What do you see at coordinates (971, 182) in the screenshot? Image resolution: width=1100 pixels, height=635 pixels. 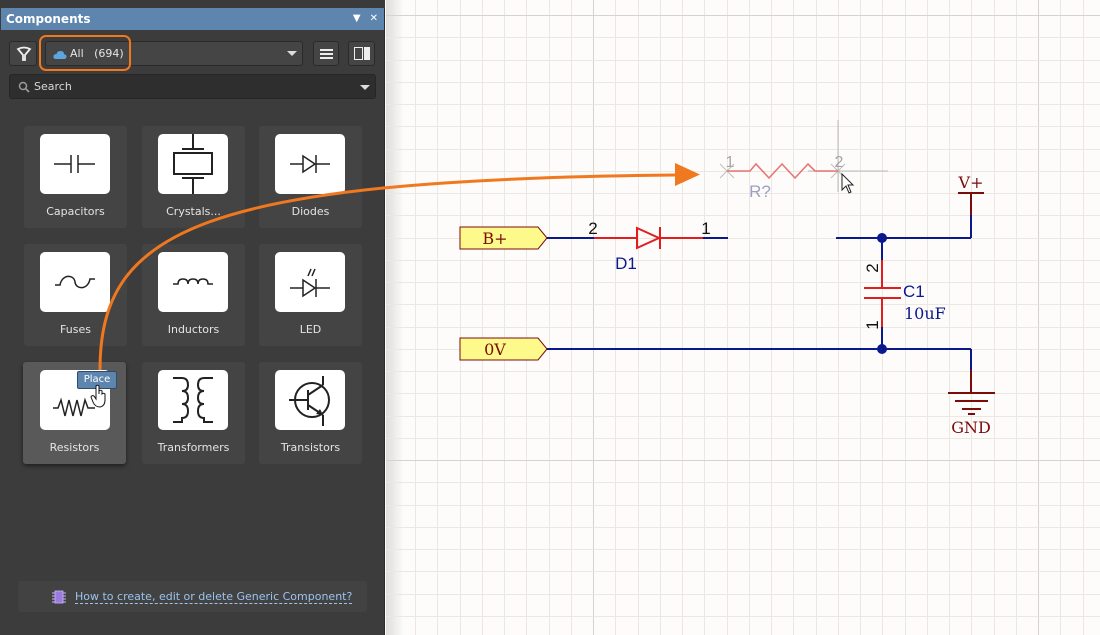 I see `power-label: V+` at bounding box center [971, 182].